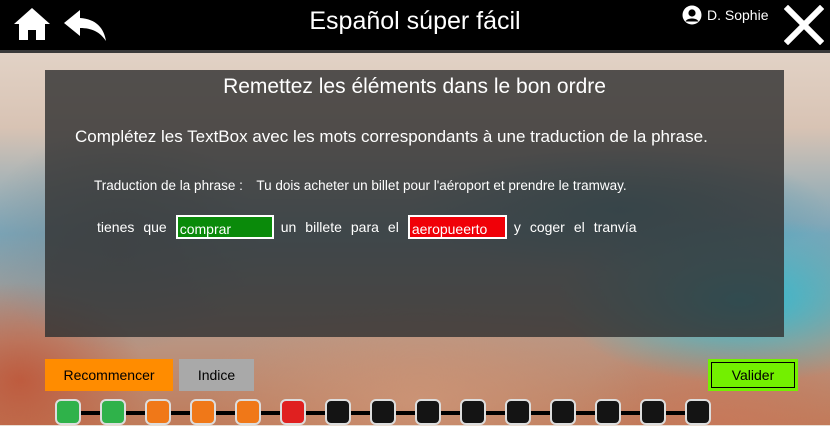  I want to click on close-icon, so click(804, 25).